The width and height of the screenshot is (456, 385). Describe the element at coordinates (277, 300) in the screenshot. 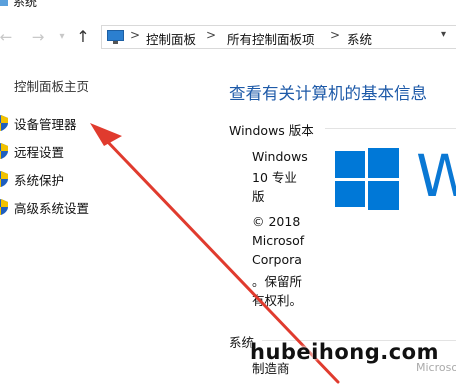

I see `copyright-line: 有权利。` at that location.